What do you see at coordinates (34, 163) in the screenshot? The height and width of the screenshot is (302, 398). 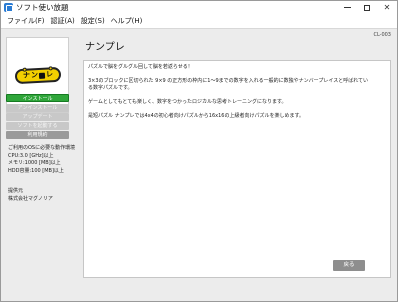 I see `sysreq-memory: メモリ:1000 [MB]以上` at bounding box center [34, 163].